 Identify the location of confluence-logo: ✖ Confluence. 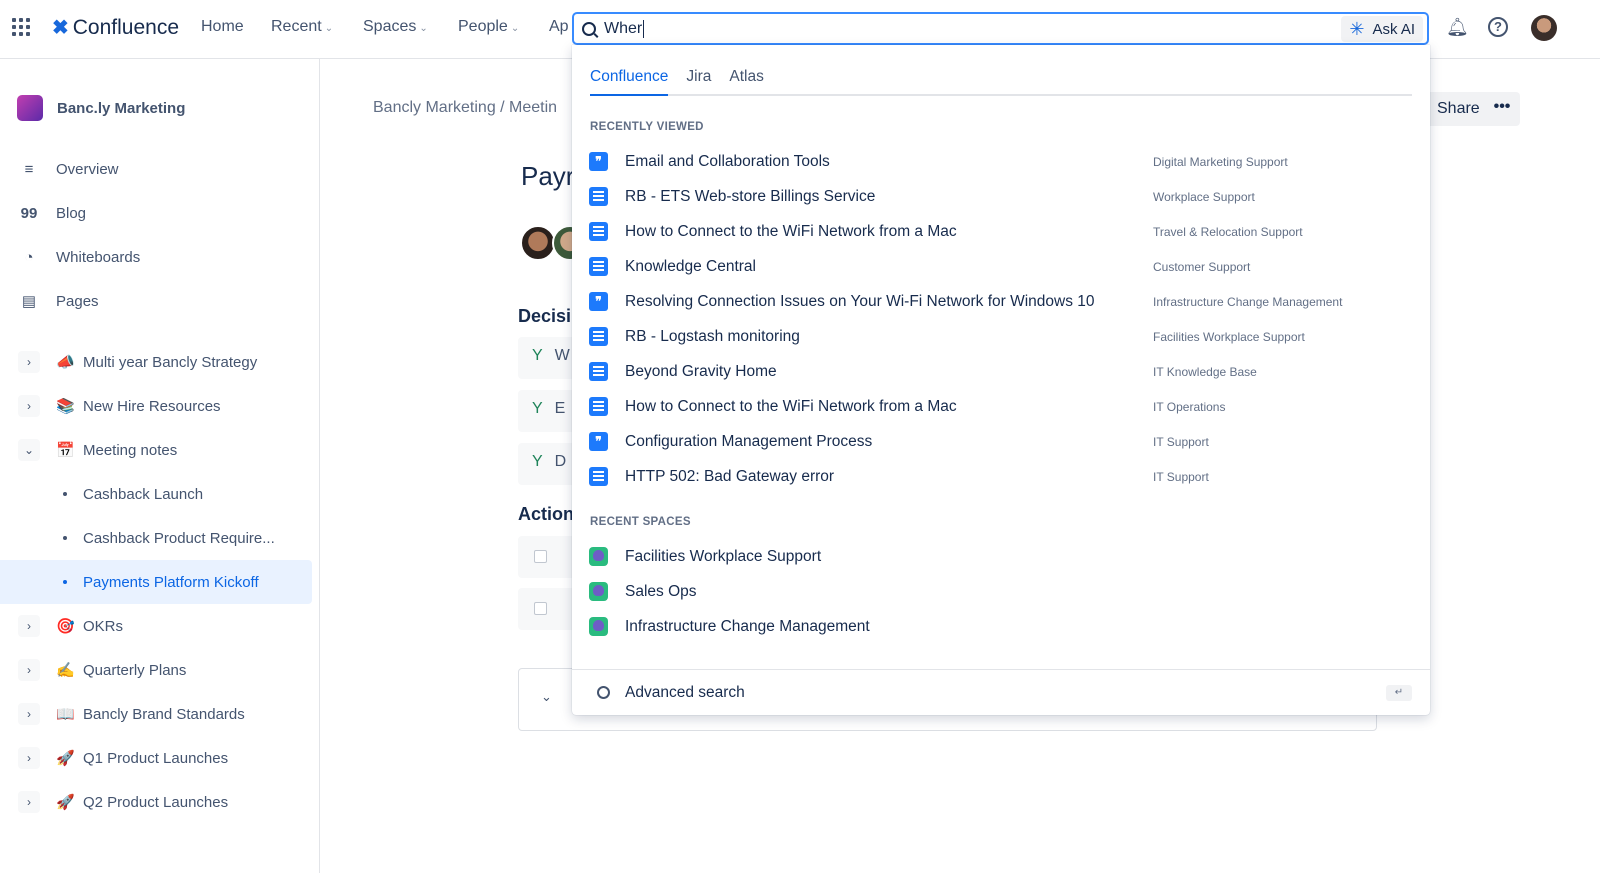
(115, 27).